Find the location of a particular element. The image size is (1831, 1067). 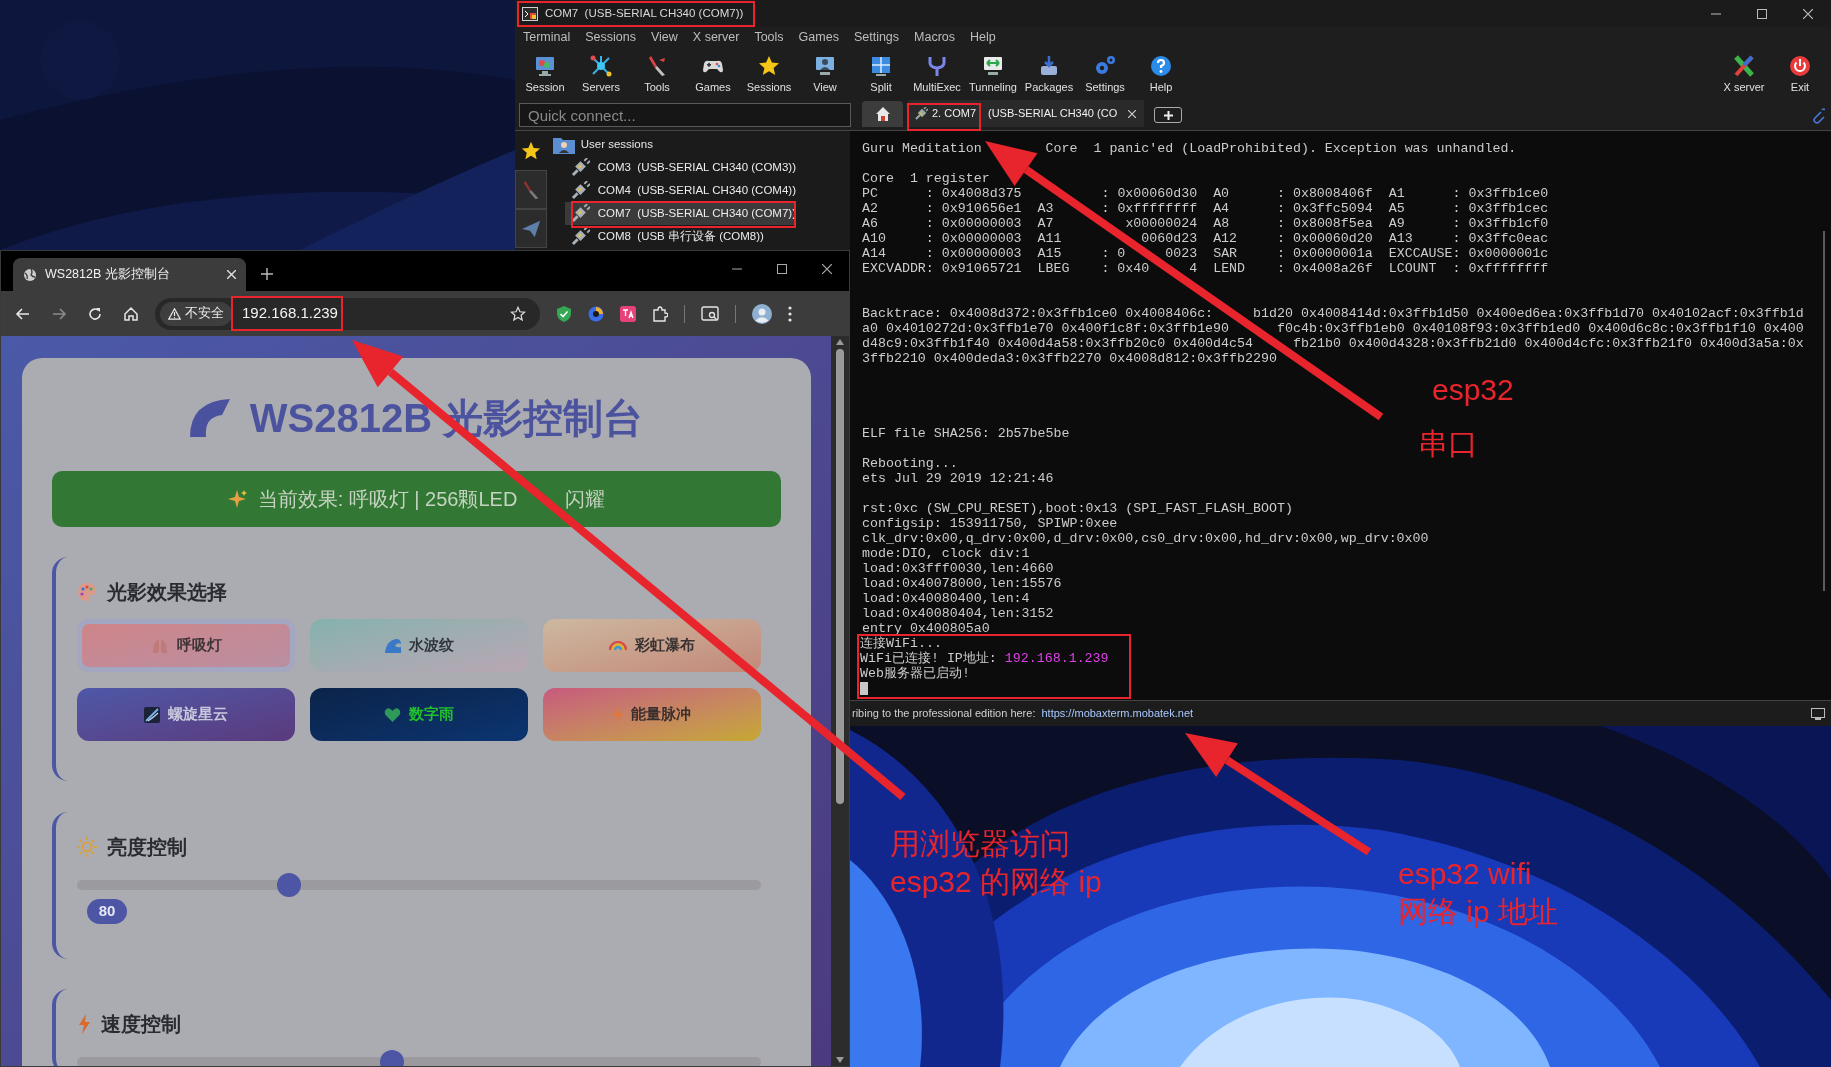

session-tab: 2. COM7 (USB-SERIAL CH340 (CO is located at coordinates (1026, 113).